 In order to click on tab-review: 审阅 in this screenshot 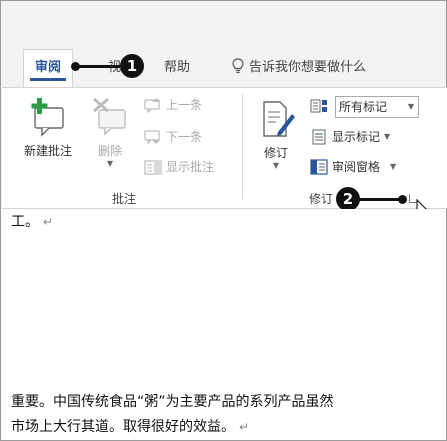, I will do `click(48, 68)`.